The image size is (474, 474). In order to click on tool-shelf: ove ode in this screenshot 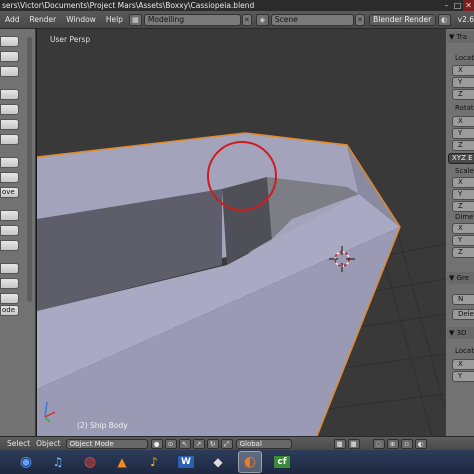, I will do `click(18, 232)`.